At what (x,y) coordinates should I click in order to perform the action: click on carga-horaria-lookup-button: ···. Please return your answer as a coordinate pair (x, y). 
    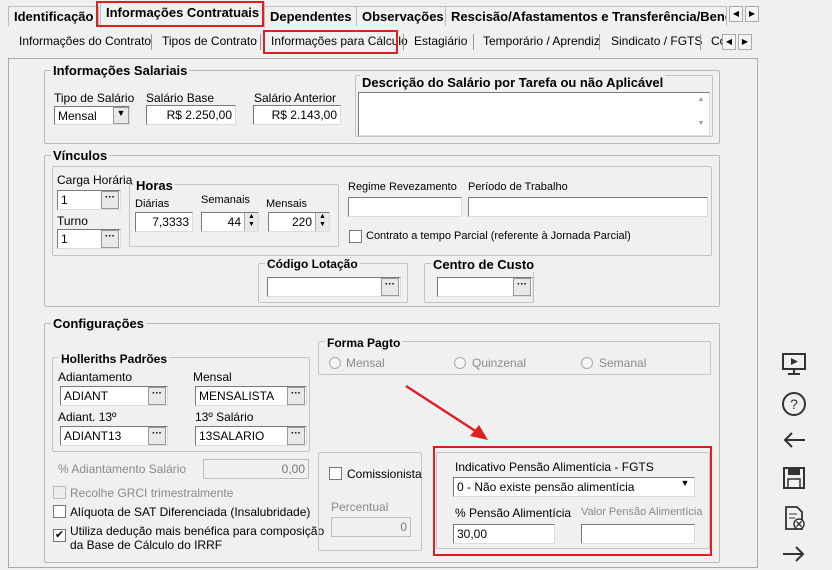
    Looking at the image, I should click on (110, 200).